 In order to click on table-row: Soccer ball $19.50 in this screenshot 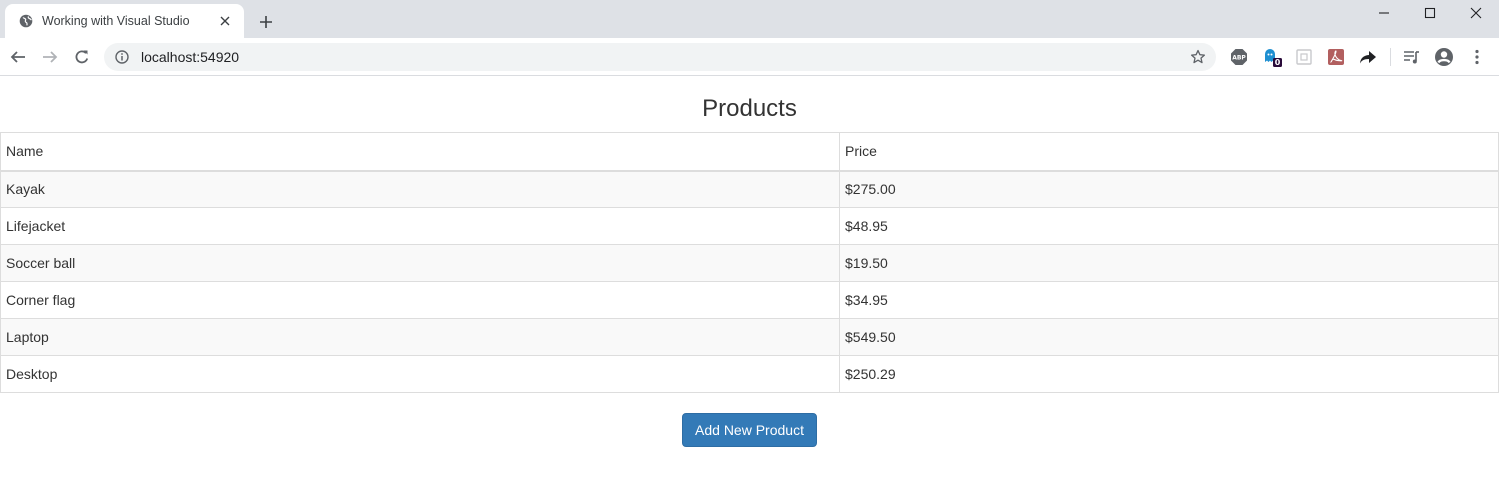, I will do `click(749, 263)`.